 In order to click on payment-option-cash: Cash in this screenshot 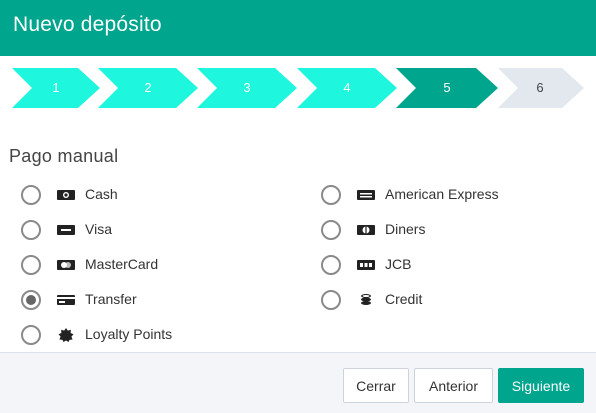, I will do `click(151, 194)`.